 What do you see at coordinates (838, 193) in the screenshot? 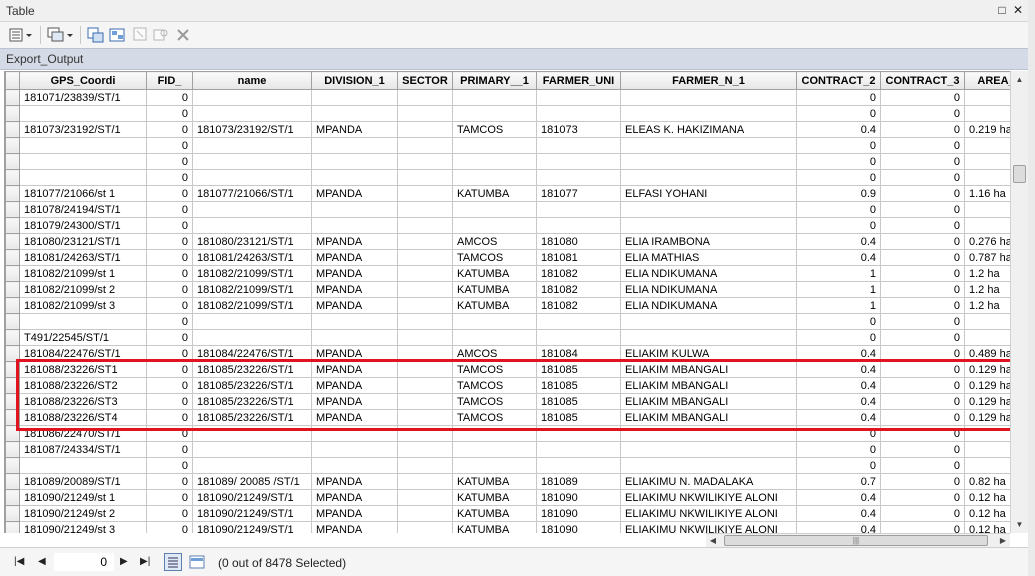
I see `table-cell: 0.9` at bounding box center [838, 193].